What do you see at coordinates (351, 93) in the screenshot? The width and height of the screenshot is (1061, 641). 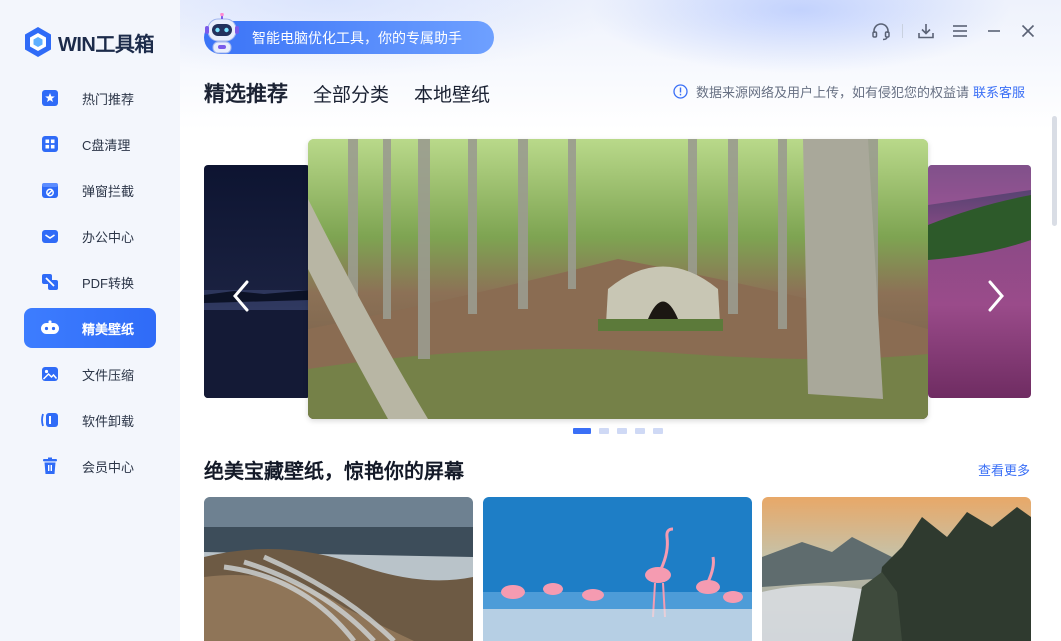 I see `tab-all-categories: 全部分类` at bounding box center [351, 93].